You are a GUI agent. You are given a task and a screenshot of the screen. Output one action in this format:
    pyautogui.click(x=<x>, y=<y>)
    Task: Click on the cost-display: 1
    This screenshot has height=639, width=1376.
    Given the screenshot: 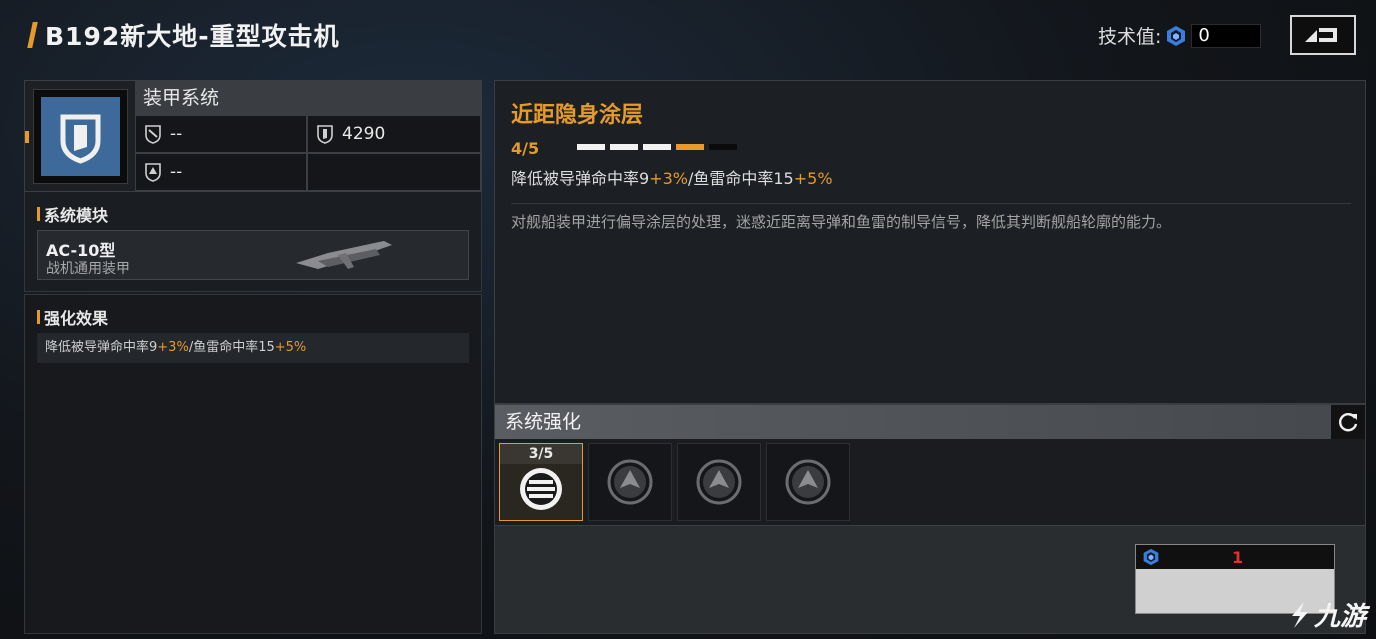 What is the action you would take?
    pyautogui.click(x=1235, y=557)
    